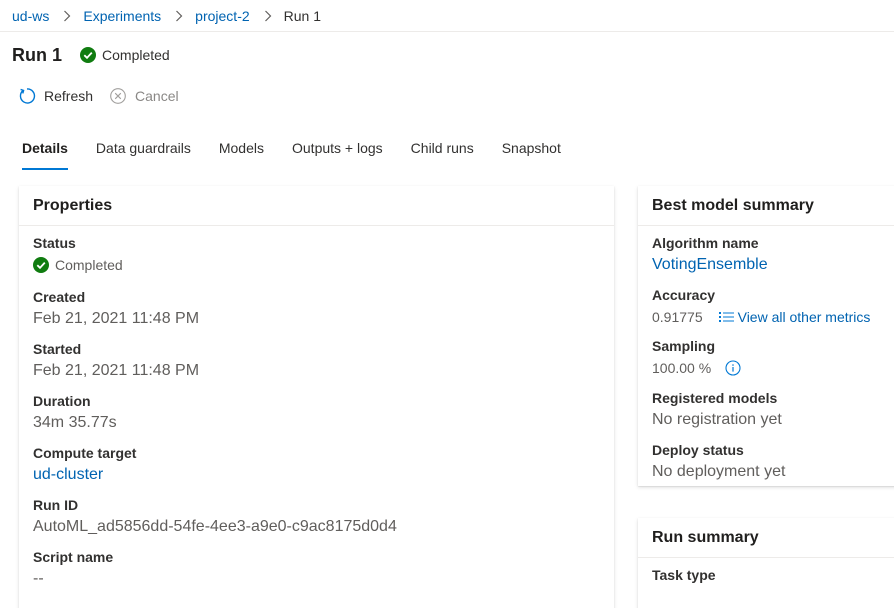 The height and width of the screenshot is (608, 894). What do you see at coordinates (442, 150) in the screenshot?
I see `tab-child-runs: Child runs` at bounding box center [442, 150].